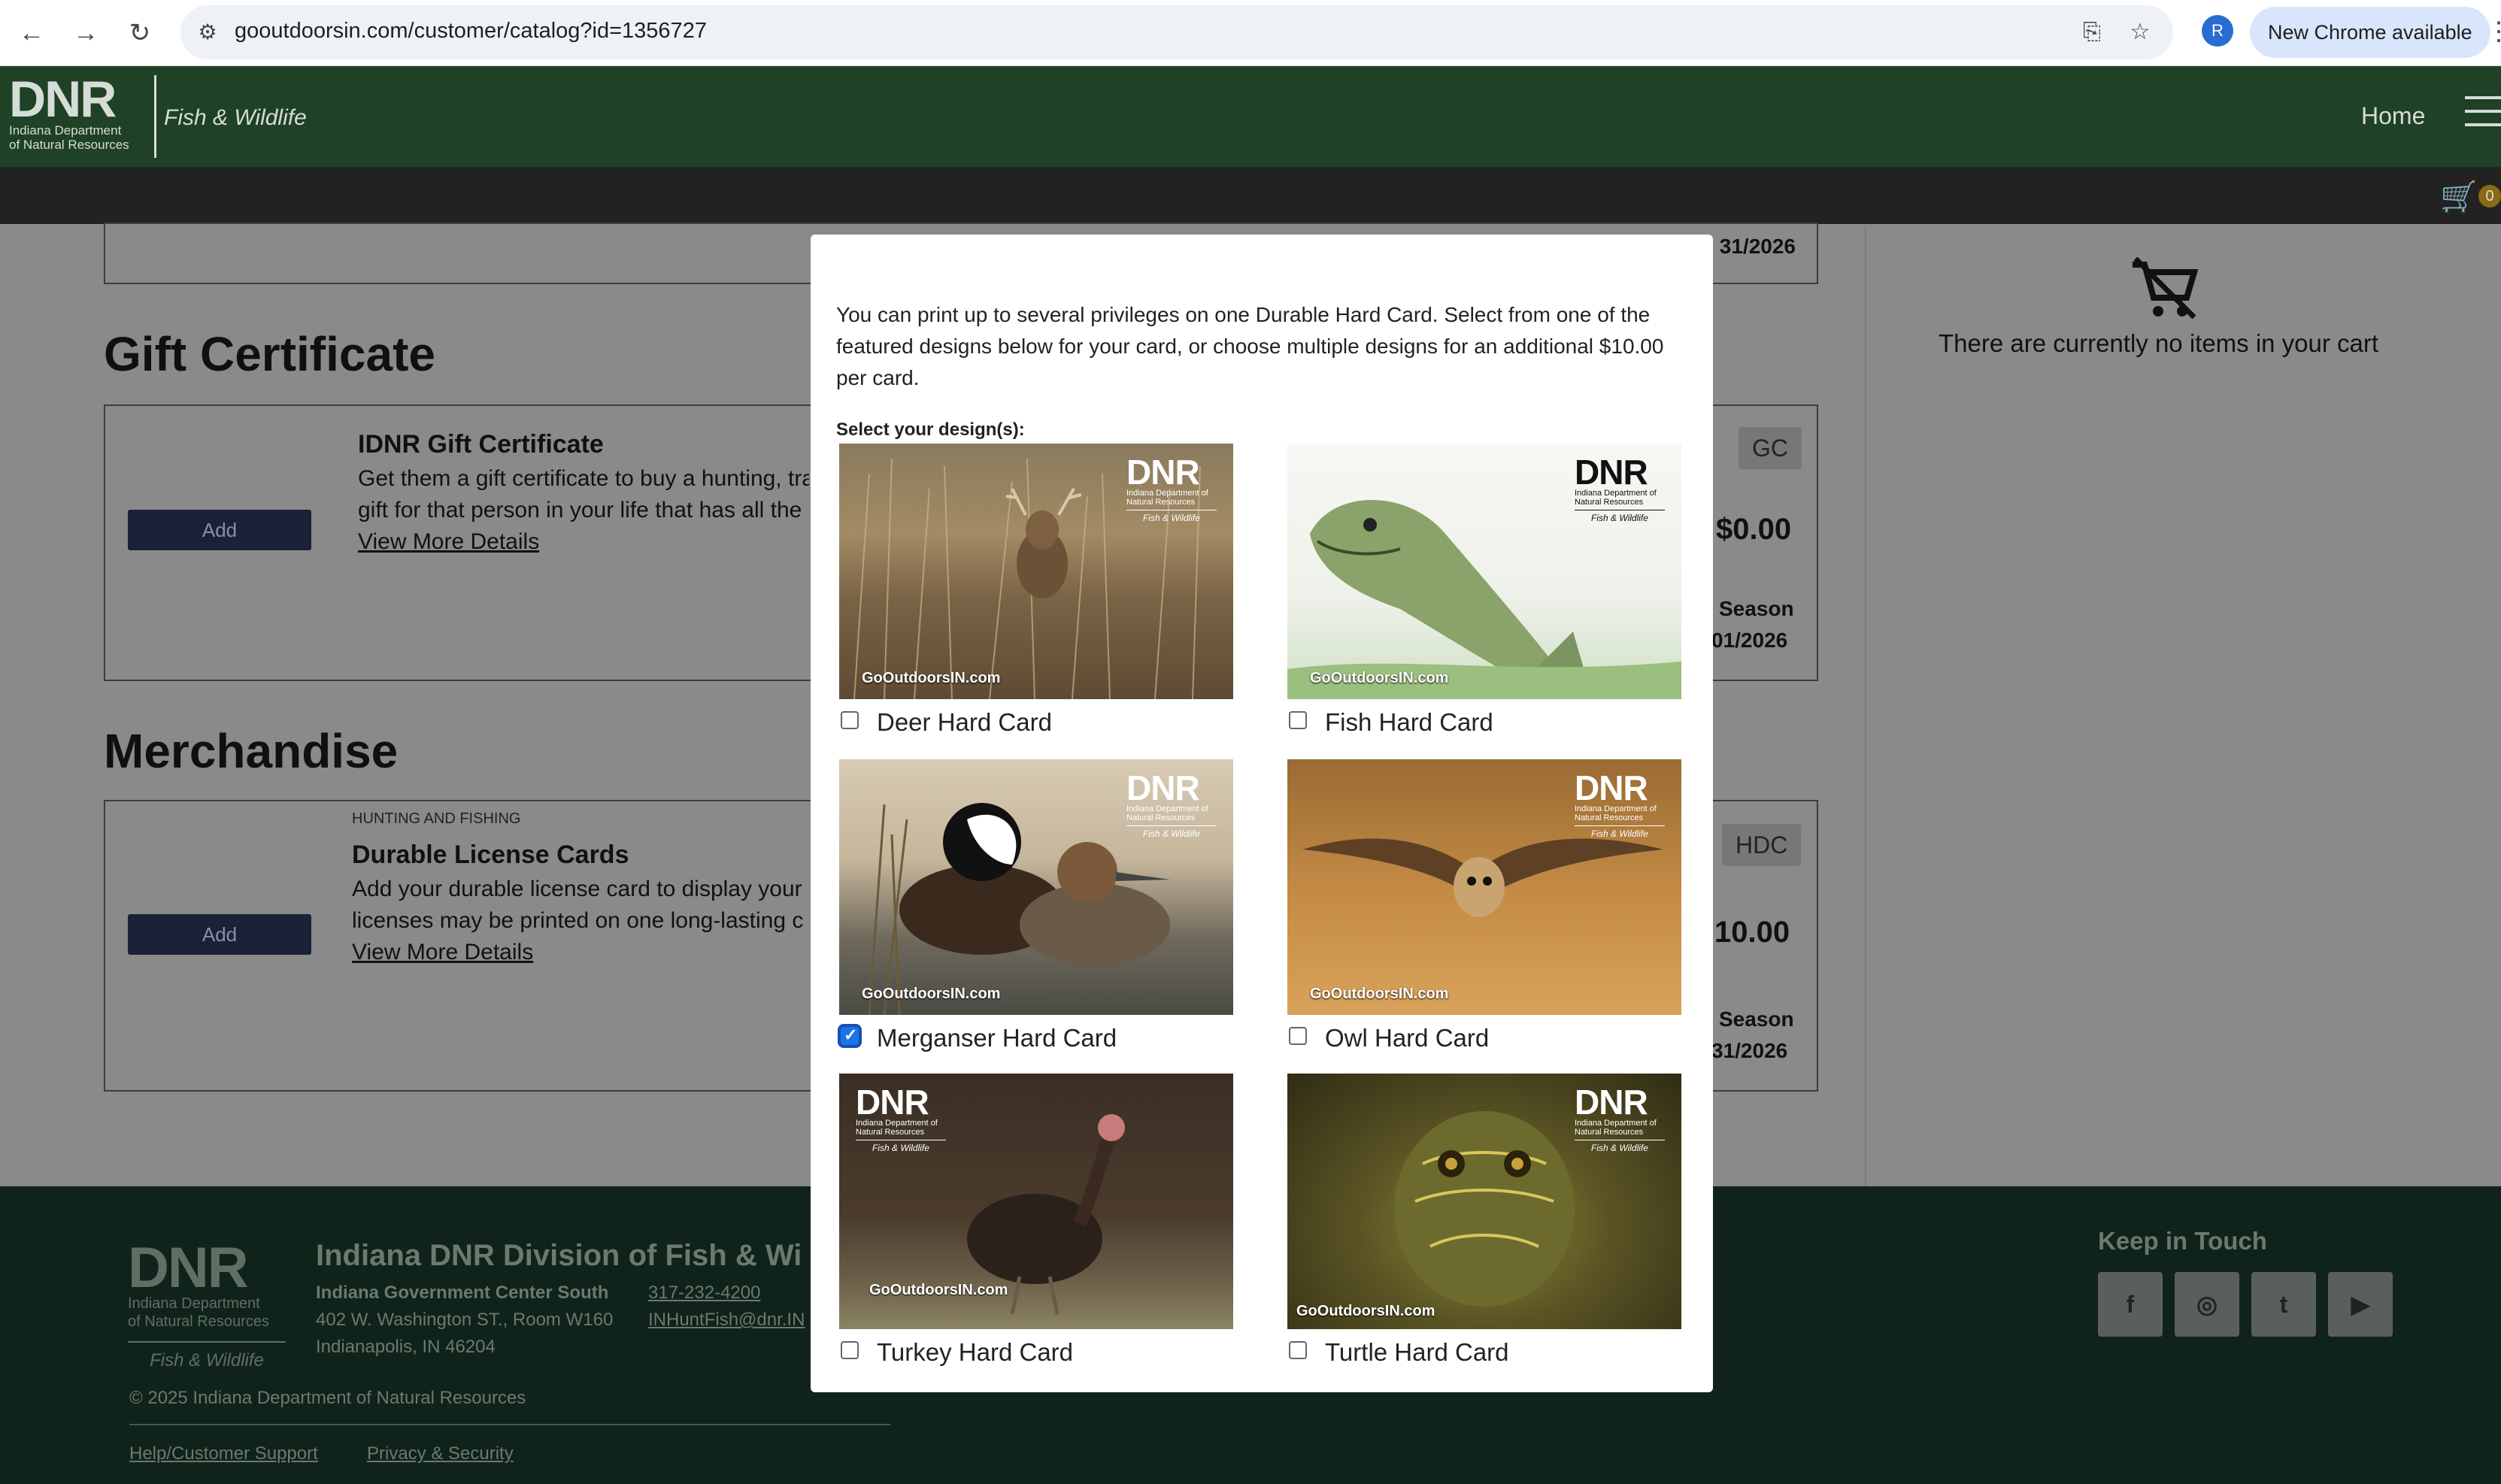 This screenshot has height=1484, width=2501. Describe the element at coordinates (1407, 1038) in the screenshot. I see `owl-hard-card-label: Owl Hard Card` at that location.